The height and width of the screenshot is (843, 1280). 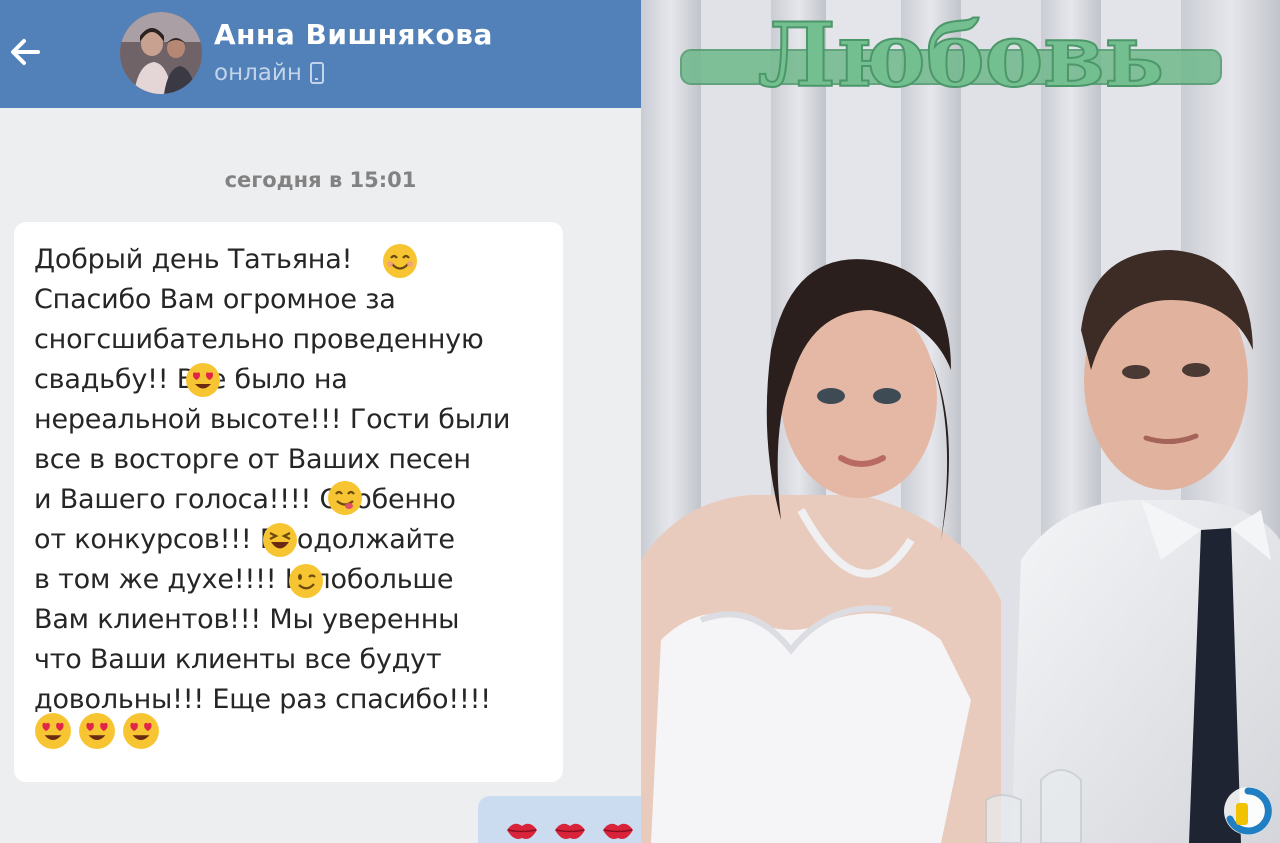 I want to click on yum-face-emoji, so click(x=345, y=498).